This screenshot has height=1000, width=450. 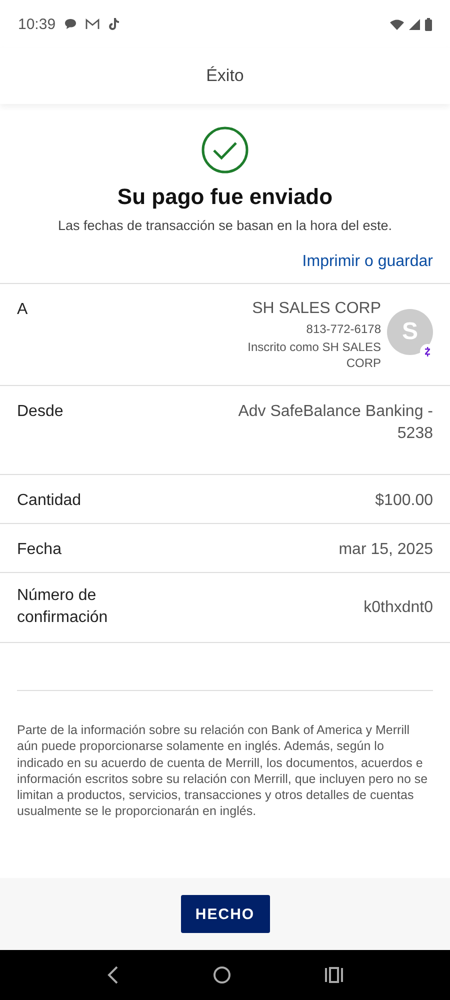 I want to click on row-value: $100.00, so click(x=404, y=501).